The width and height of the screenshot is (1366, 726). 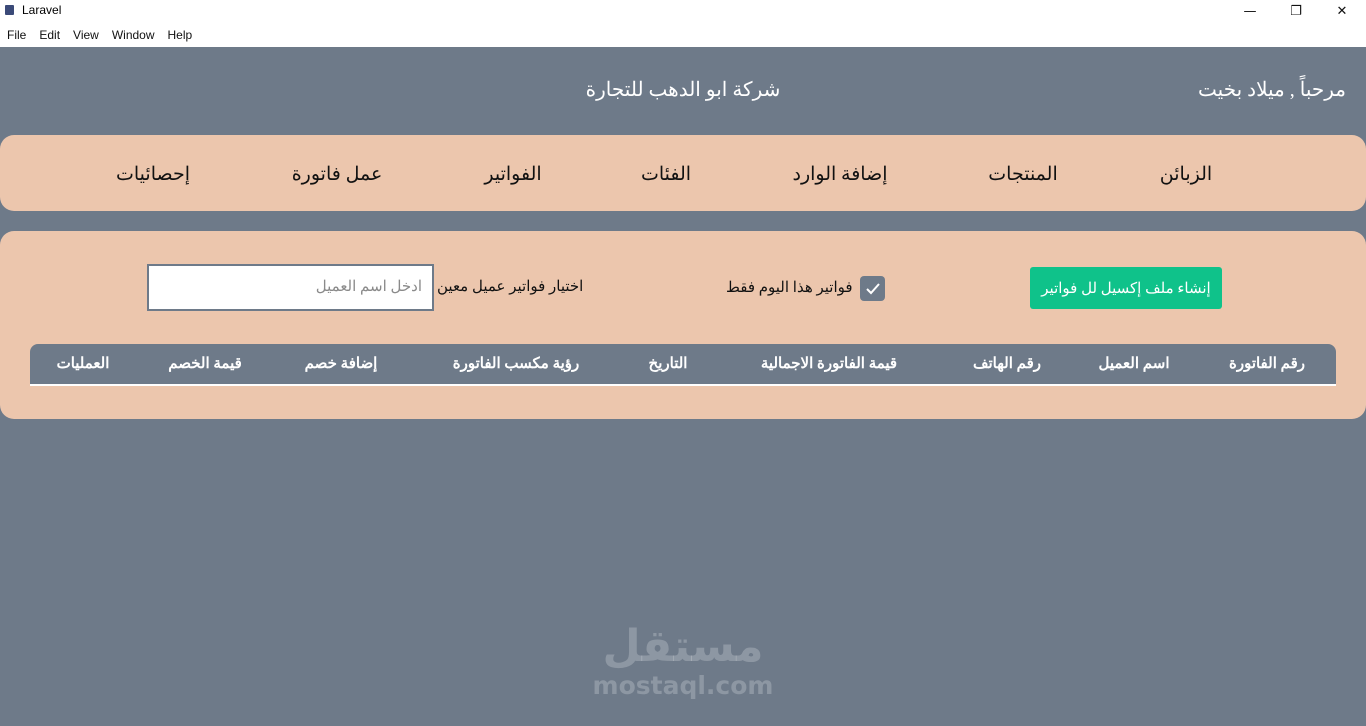 I want to click on company-name: شركة ابو الدهب للتجارة, so click(x=683, y=90).